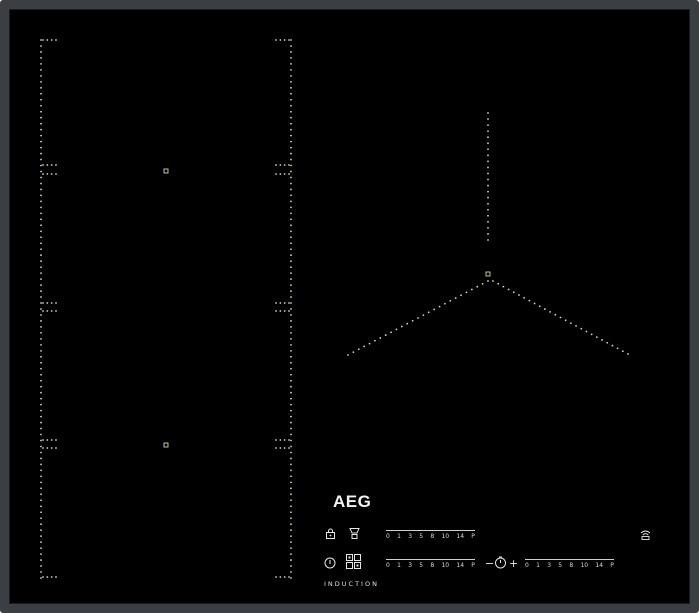  I want to click on power-slider-upper-left: 0 1 3 5 8 10 14 P, so click(430, 537).